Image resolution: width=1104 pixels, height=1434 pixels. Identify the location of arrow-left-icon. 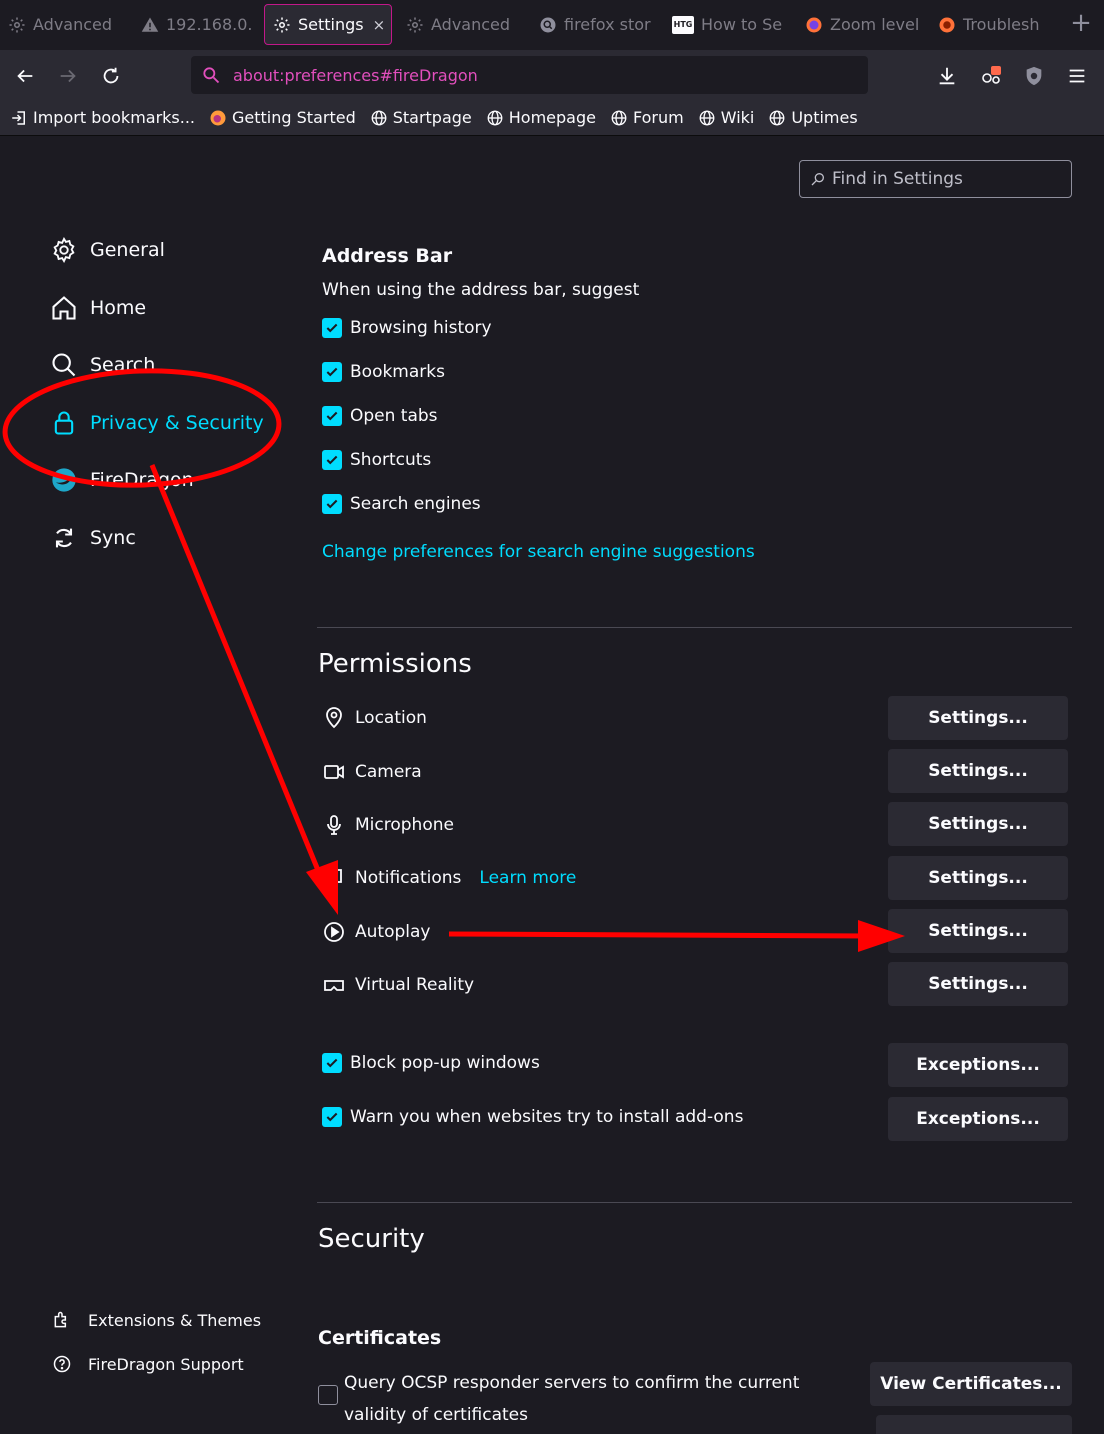
(25, 76).